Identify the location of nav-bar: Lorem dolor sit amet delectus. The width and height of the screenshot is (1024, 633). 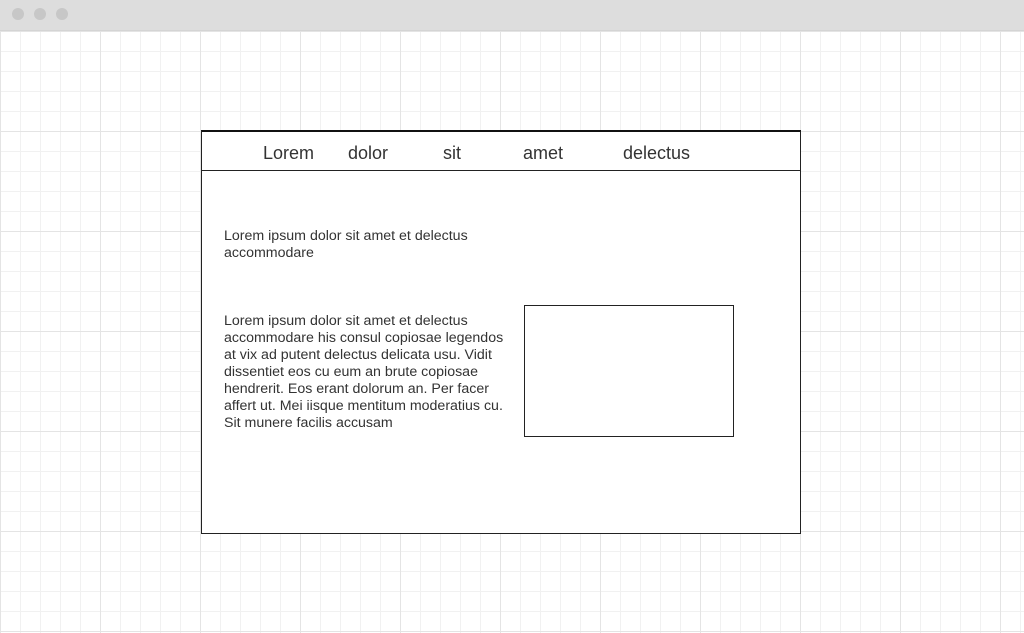
(501, 151).